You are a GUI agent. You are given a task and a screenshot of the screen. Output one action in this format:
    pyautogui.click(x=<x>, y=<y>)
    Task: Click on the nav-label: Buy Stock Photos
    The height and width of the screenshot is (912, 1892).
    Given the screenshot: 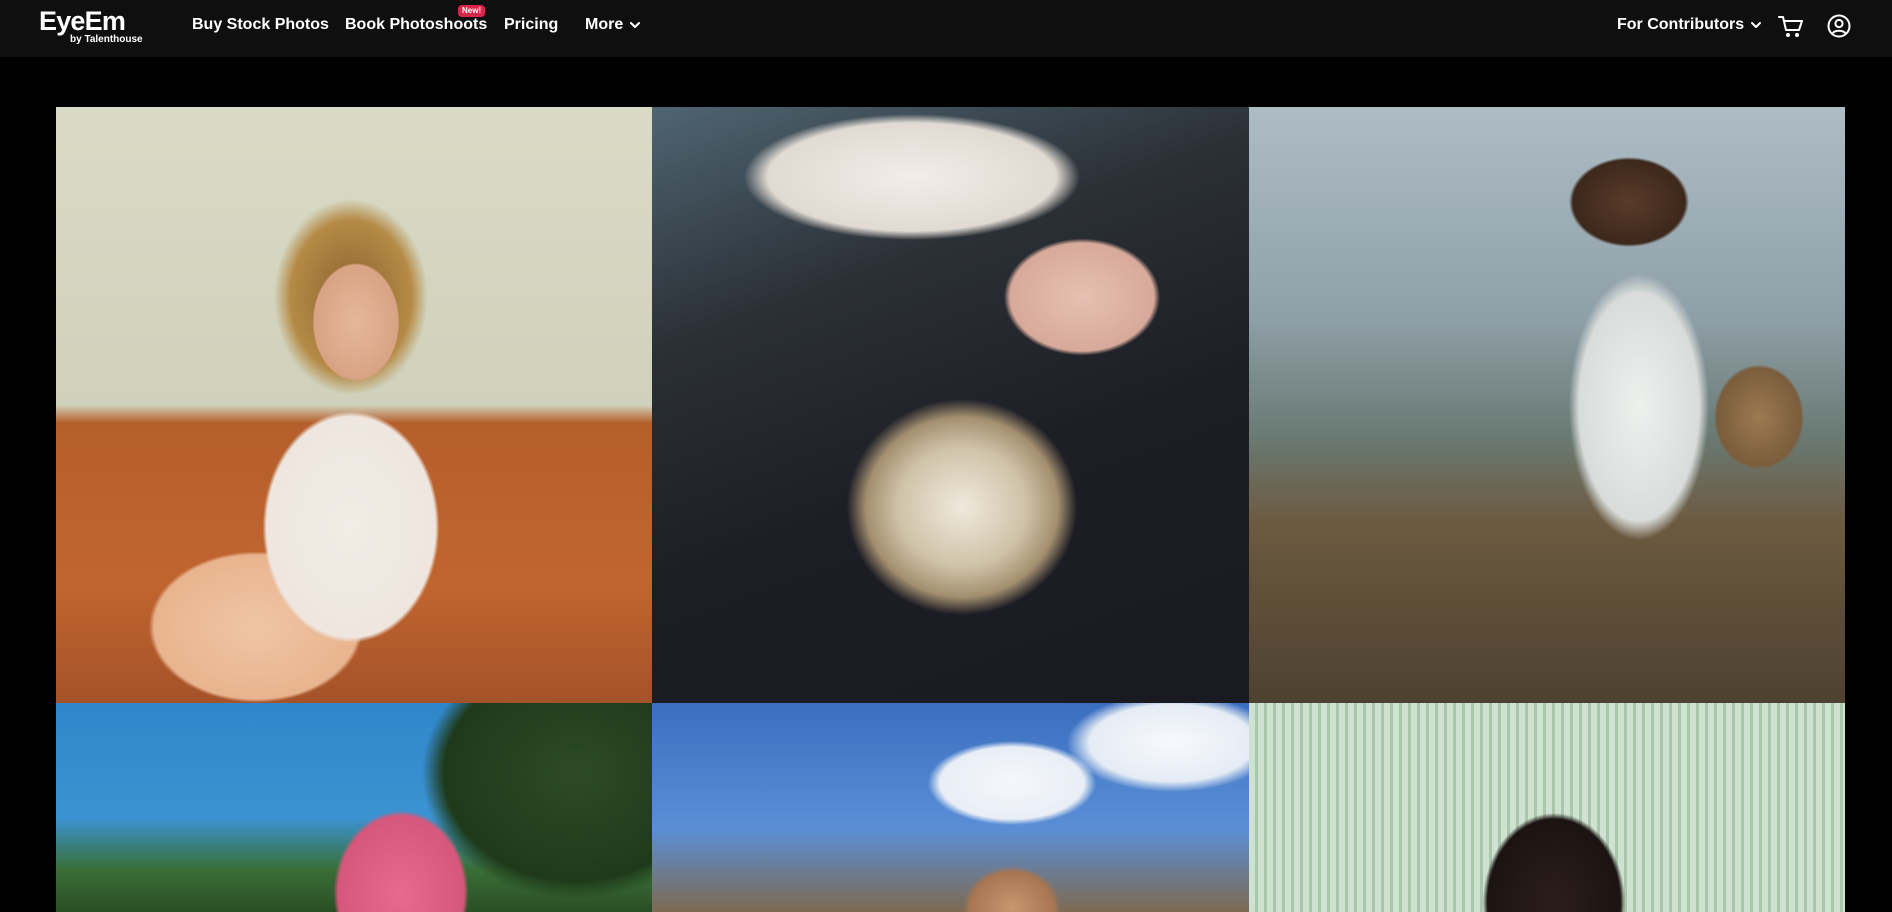 What is the action you would take?
    pyautogui.click(x=260, y=24)
    